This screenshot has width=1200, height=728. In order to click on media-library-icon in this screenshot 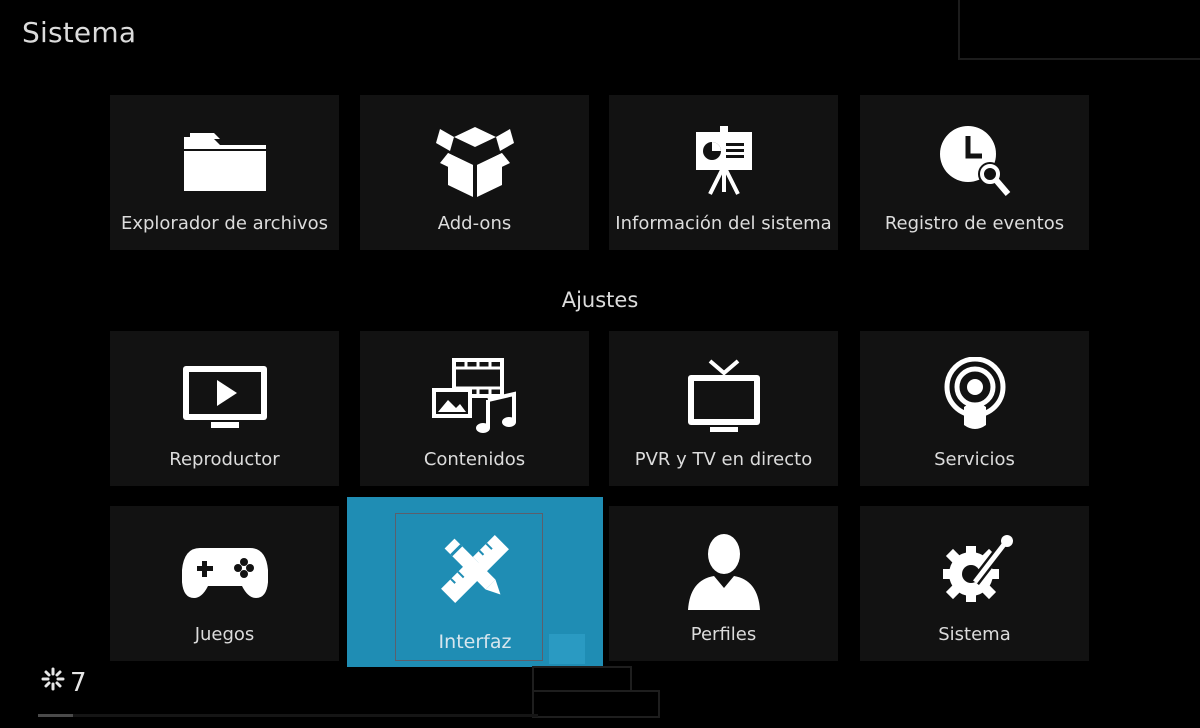, I will do `click(474, 397)`.